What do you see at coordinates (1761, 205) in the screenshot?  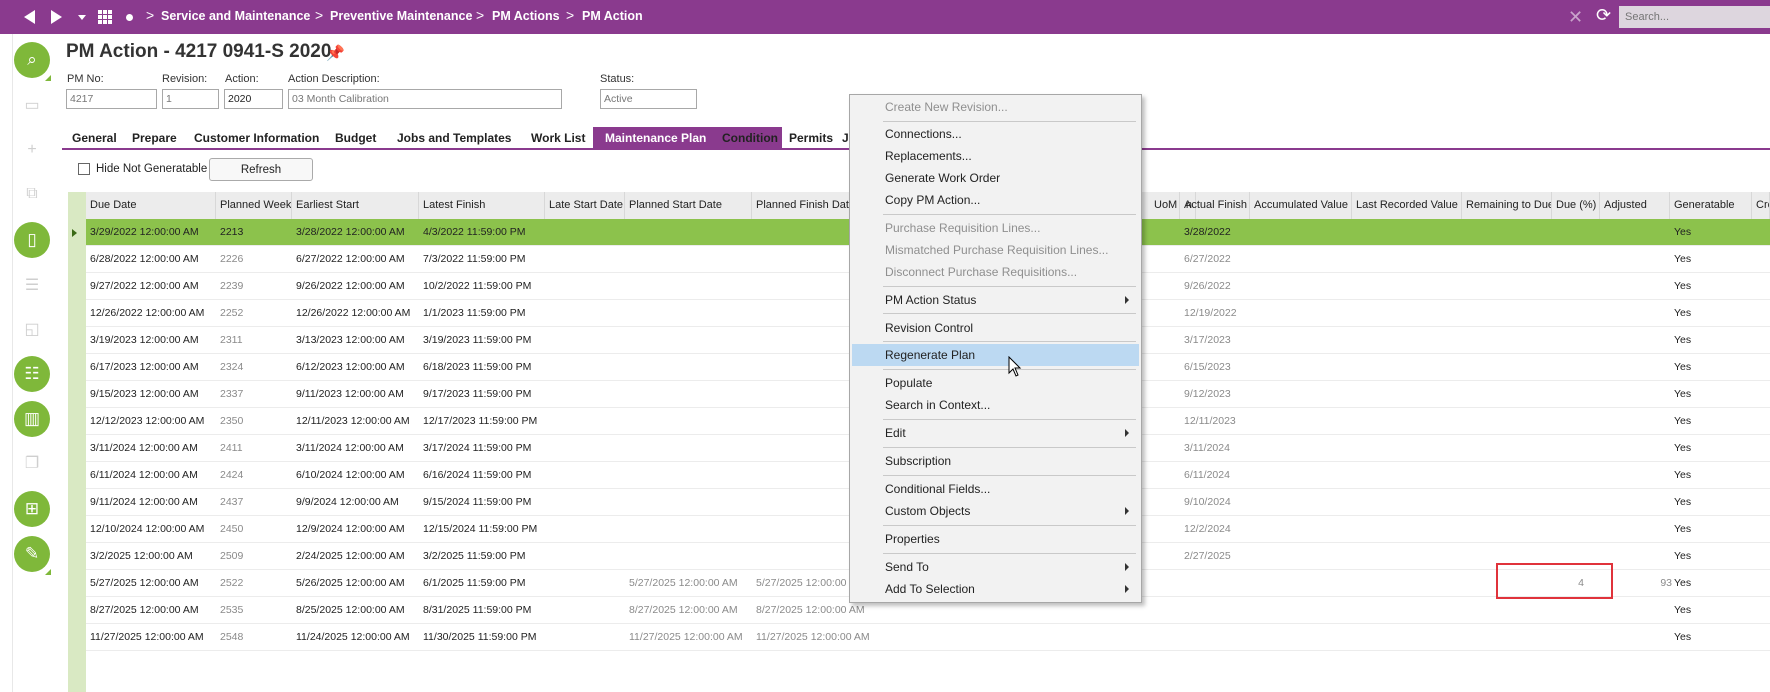 I see `column-header-created: Cre` at bounding box center [1761, 205].